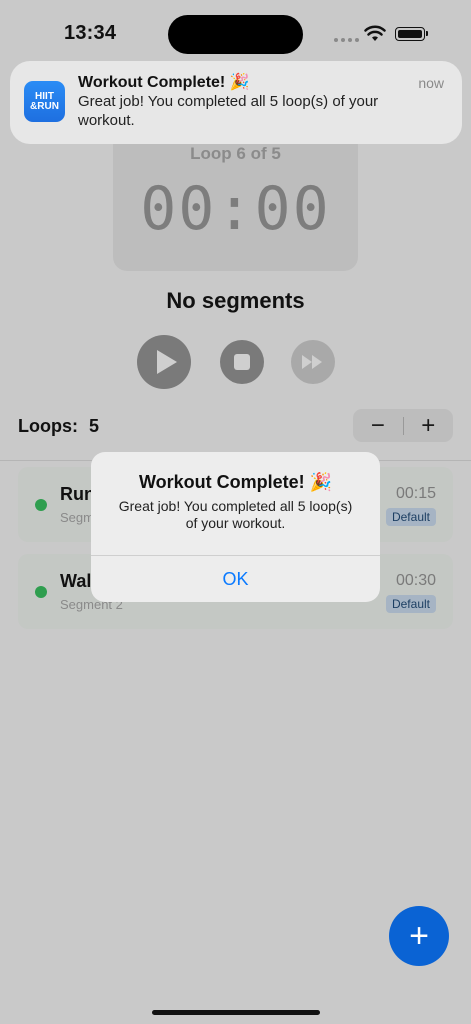  Describe the element at coordinates (415, 493) in the screenshot. I see `segment-duration: 00:15` at that location.